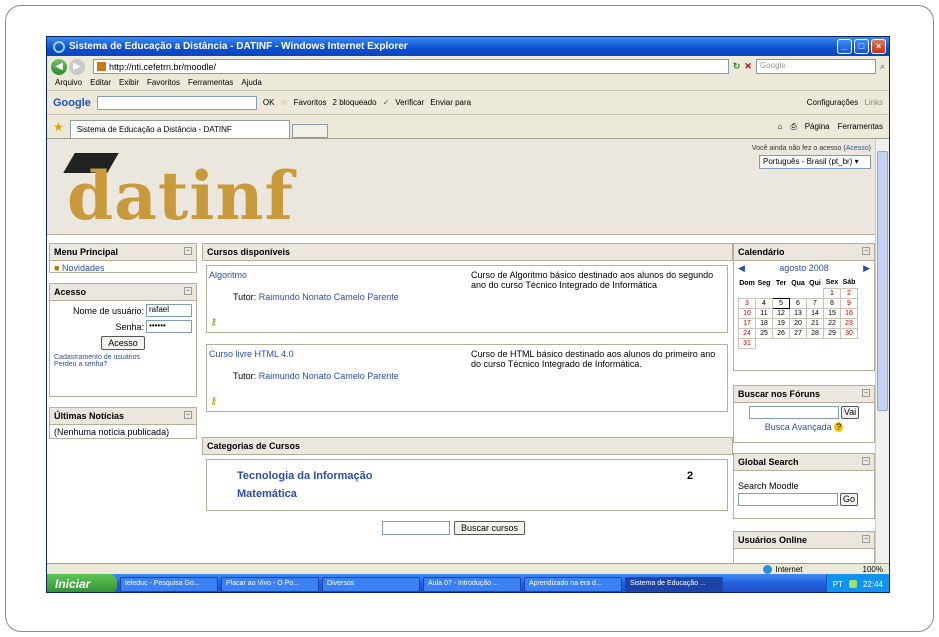  Describe the element at coordinates (59, 66) in the screenshot. I see `back-button: ◀` at that location.